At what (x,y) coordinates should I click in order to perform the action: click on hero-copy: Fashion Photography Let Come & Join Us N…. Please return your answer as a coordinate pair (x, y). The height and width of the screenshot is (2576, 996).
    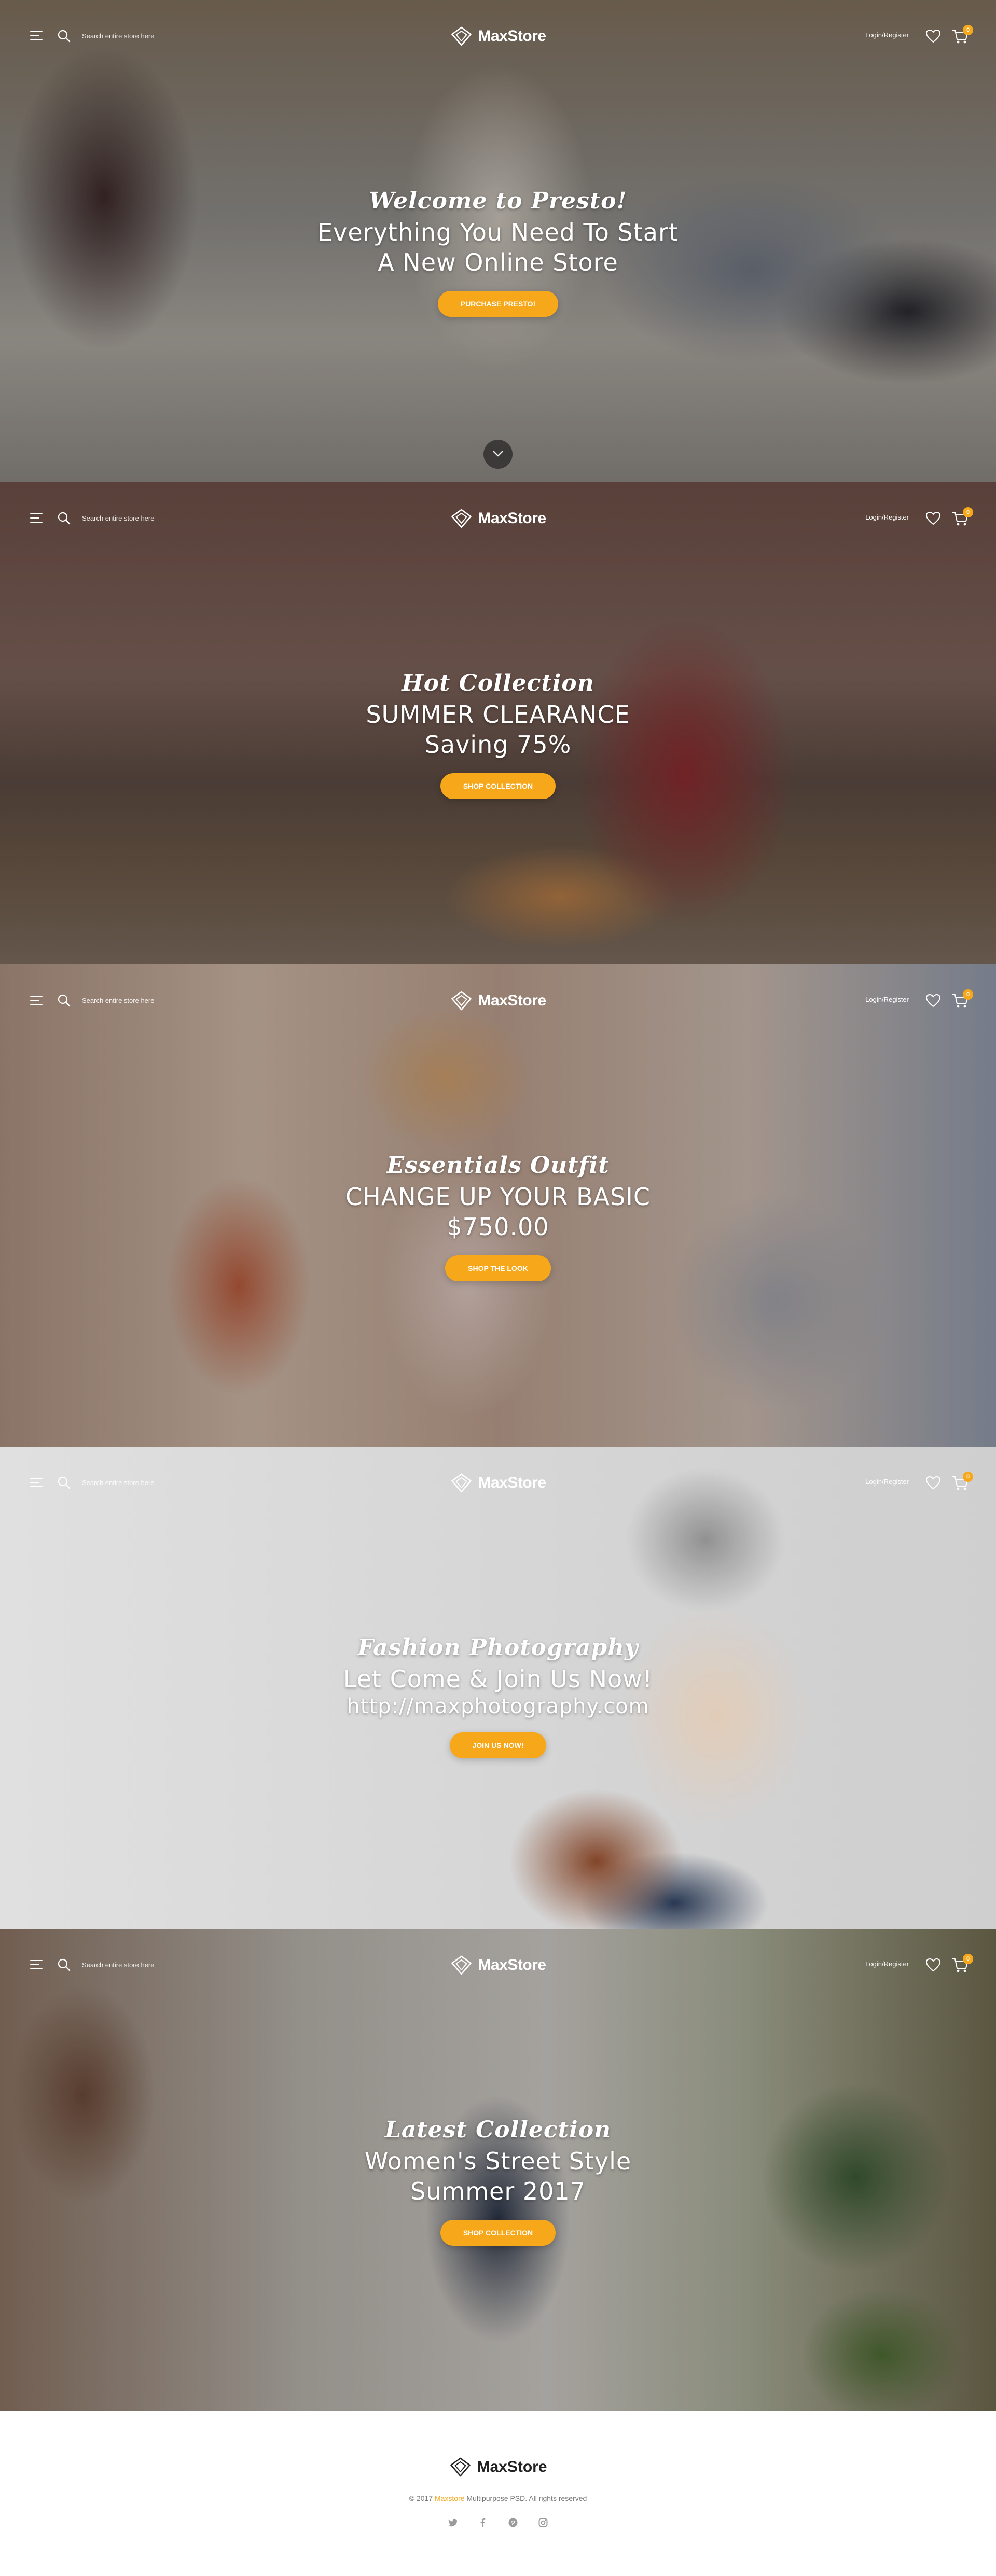
    Looking at the image, I should click on (498, 1696).